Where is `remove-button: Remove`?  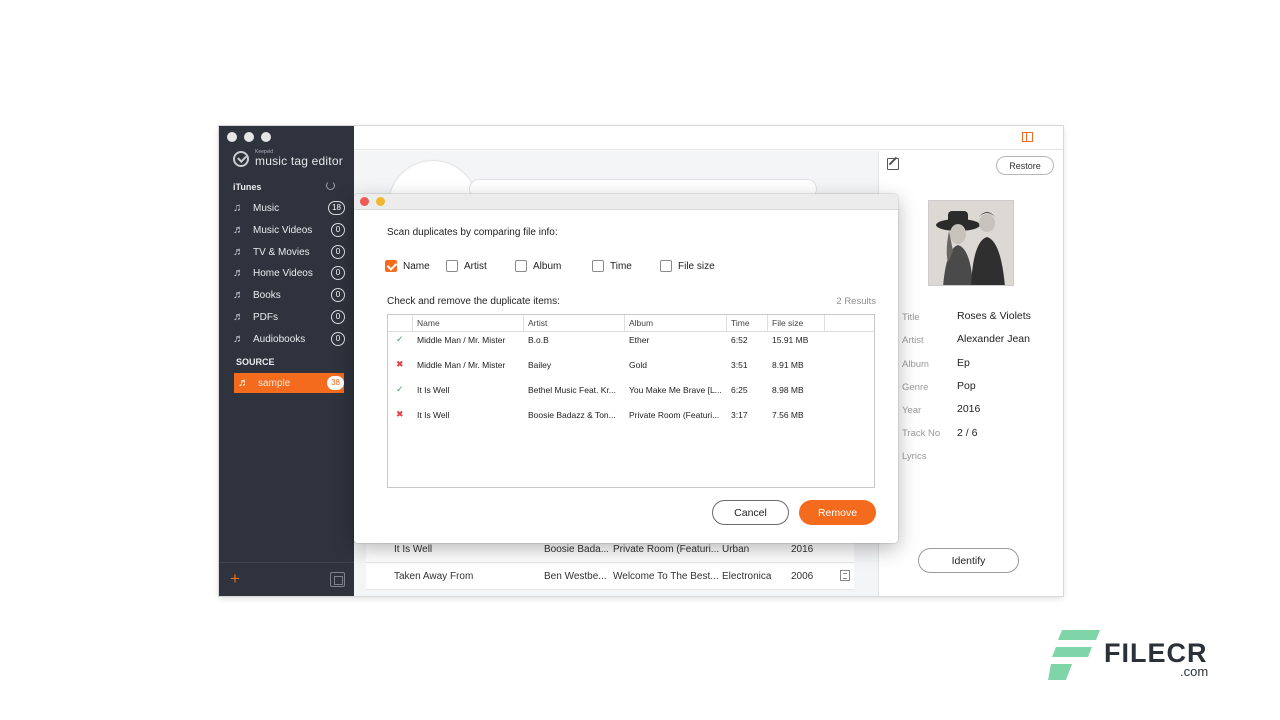 remove-button: Remove is located at coordinates (837, 512).